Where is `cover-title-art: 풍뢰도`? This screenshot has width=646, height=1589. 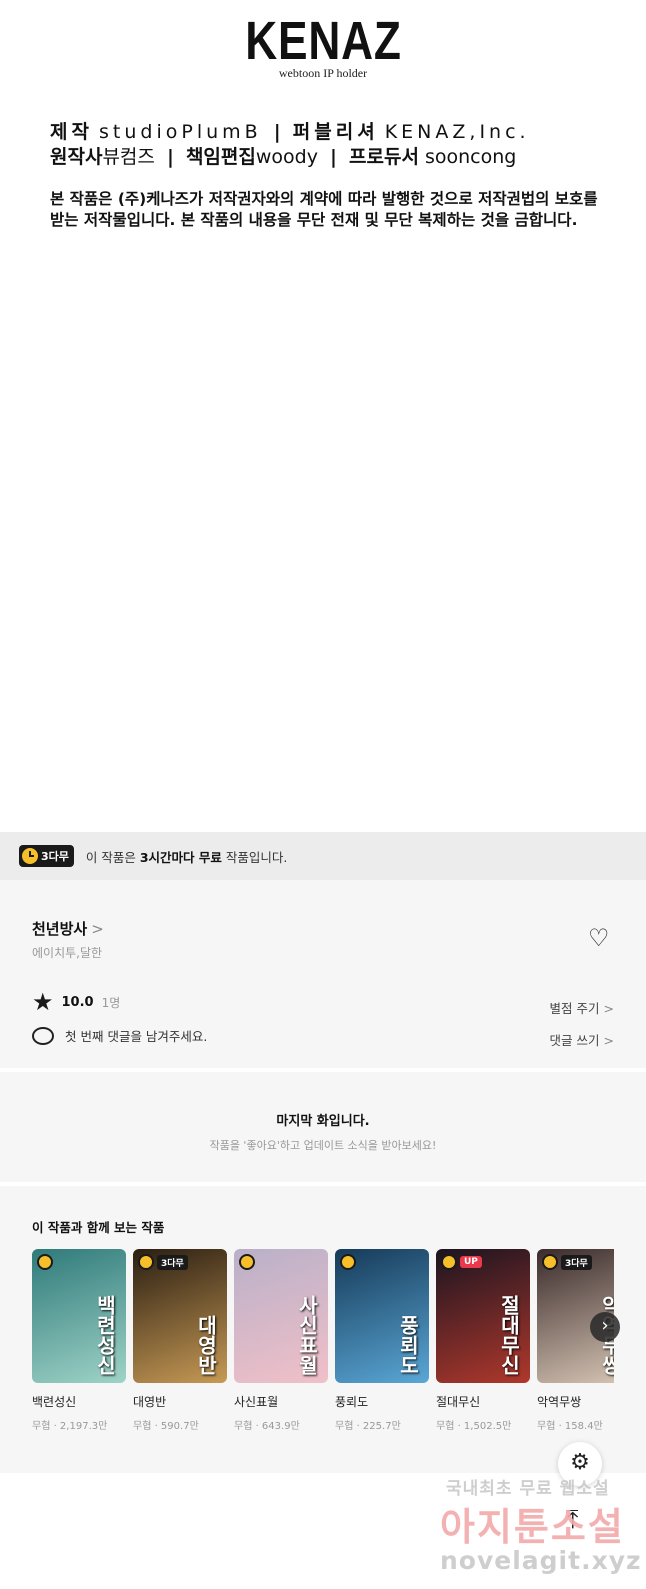
cover-title-art: 풍뢰도 is located at coordinates (408, 1345).